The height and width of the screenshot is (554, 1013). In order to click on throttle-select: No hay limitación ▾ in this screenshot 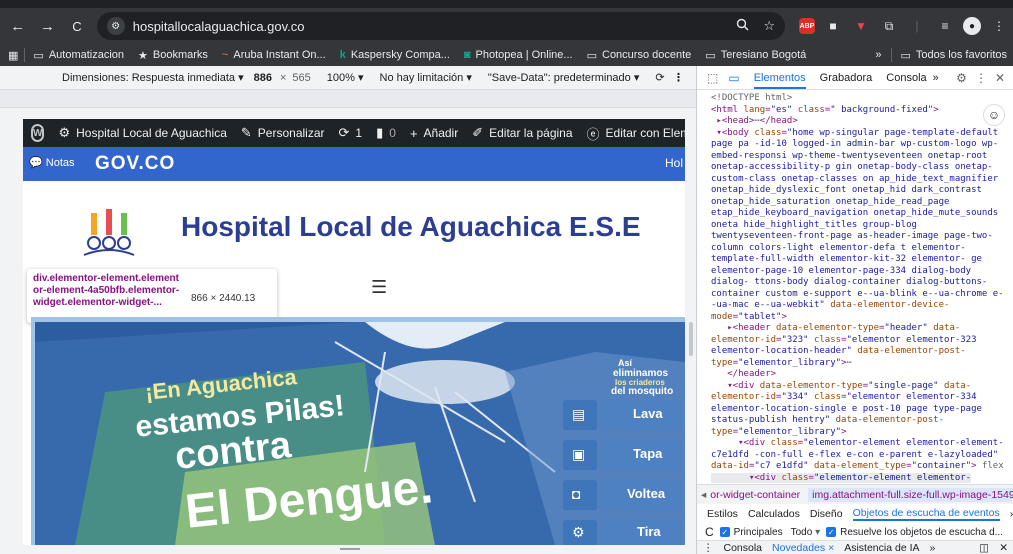, I will do `click(426, 77)`.